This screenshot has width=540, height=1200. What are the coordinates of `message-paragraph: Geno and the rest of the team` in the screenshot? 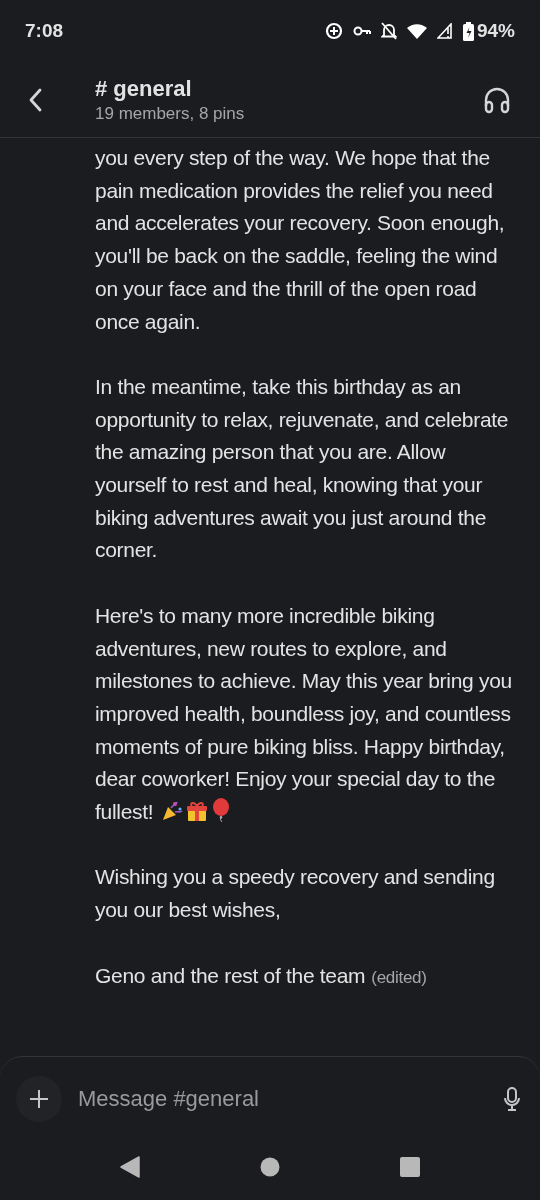 It's located at (230, 975).